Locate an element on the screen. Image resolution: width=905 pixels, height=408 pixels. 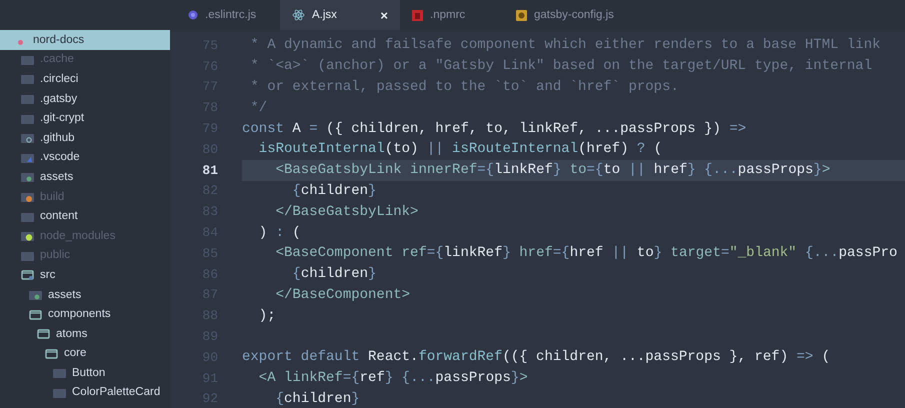
tree-item: atoms is located at coordinates (85, 334).